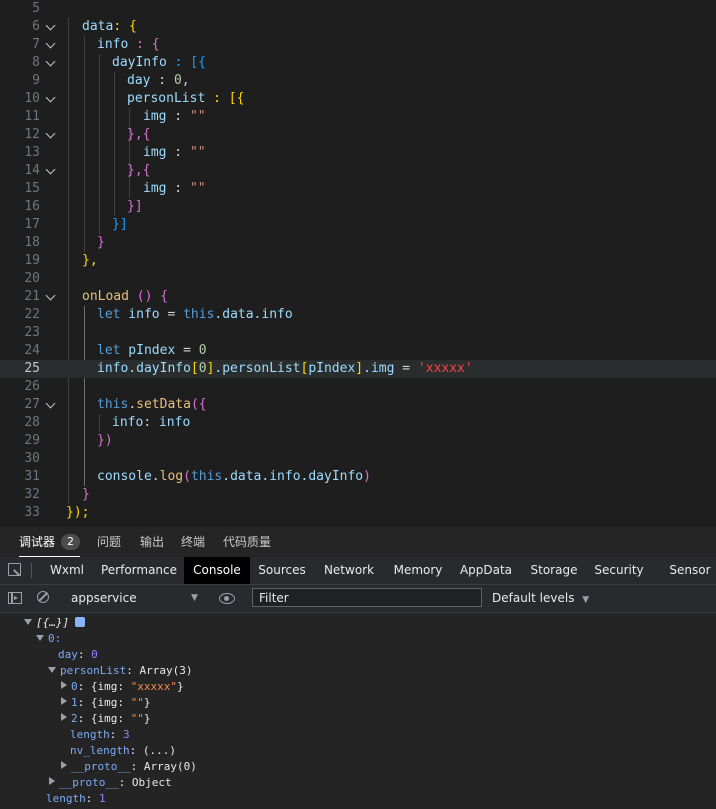  What do you see at coordinates (55, 638) in the screenshot?
I see `tree-item-label: 0:` at bounding box center [55, 638].